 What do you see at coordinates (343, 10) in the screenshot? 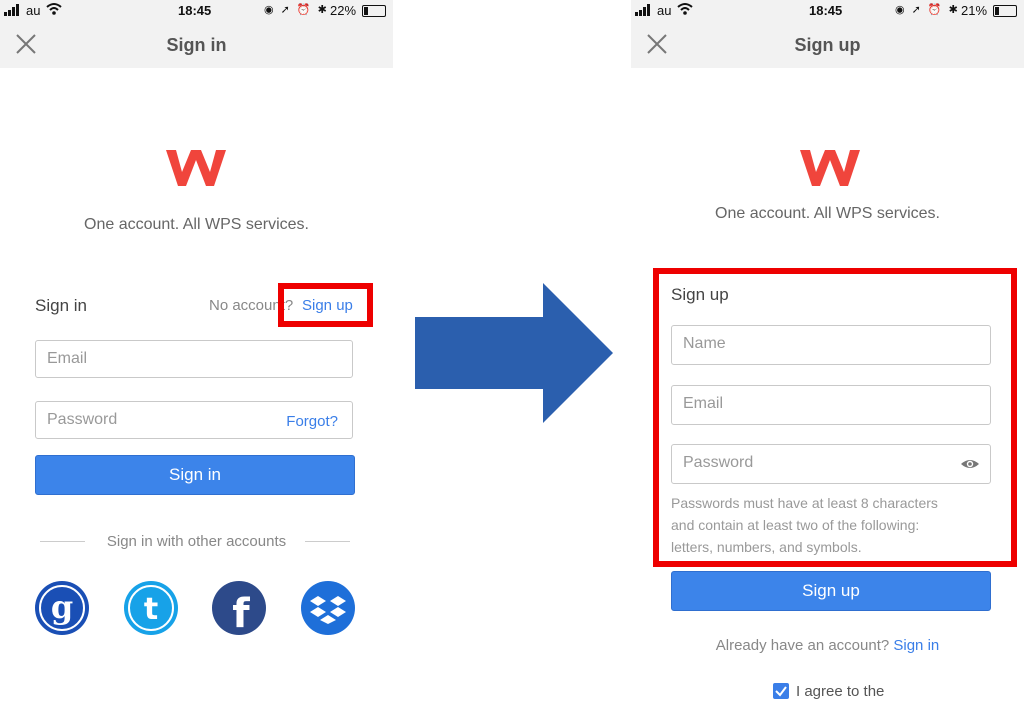
I see `battery-percent: 22%` at bounding box center [343, 10].